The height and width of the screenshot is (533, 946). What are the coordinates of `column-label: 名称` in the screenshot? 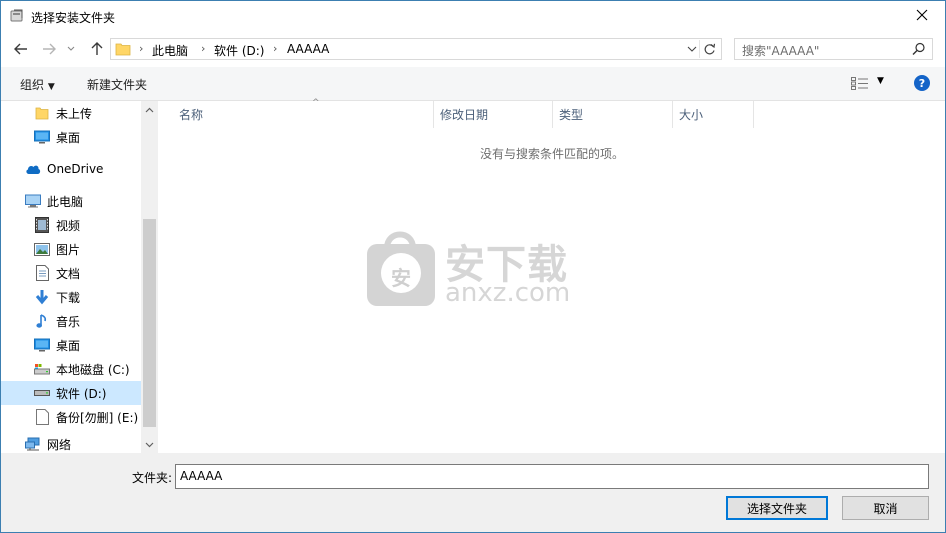 It's located at (191, 115).